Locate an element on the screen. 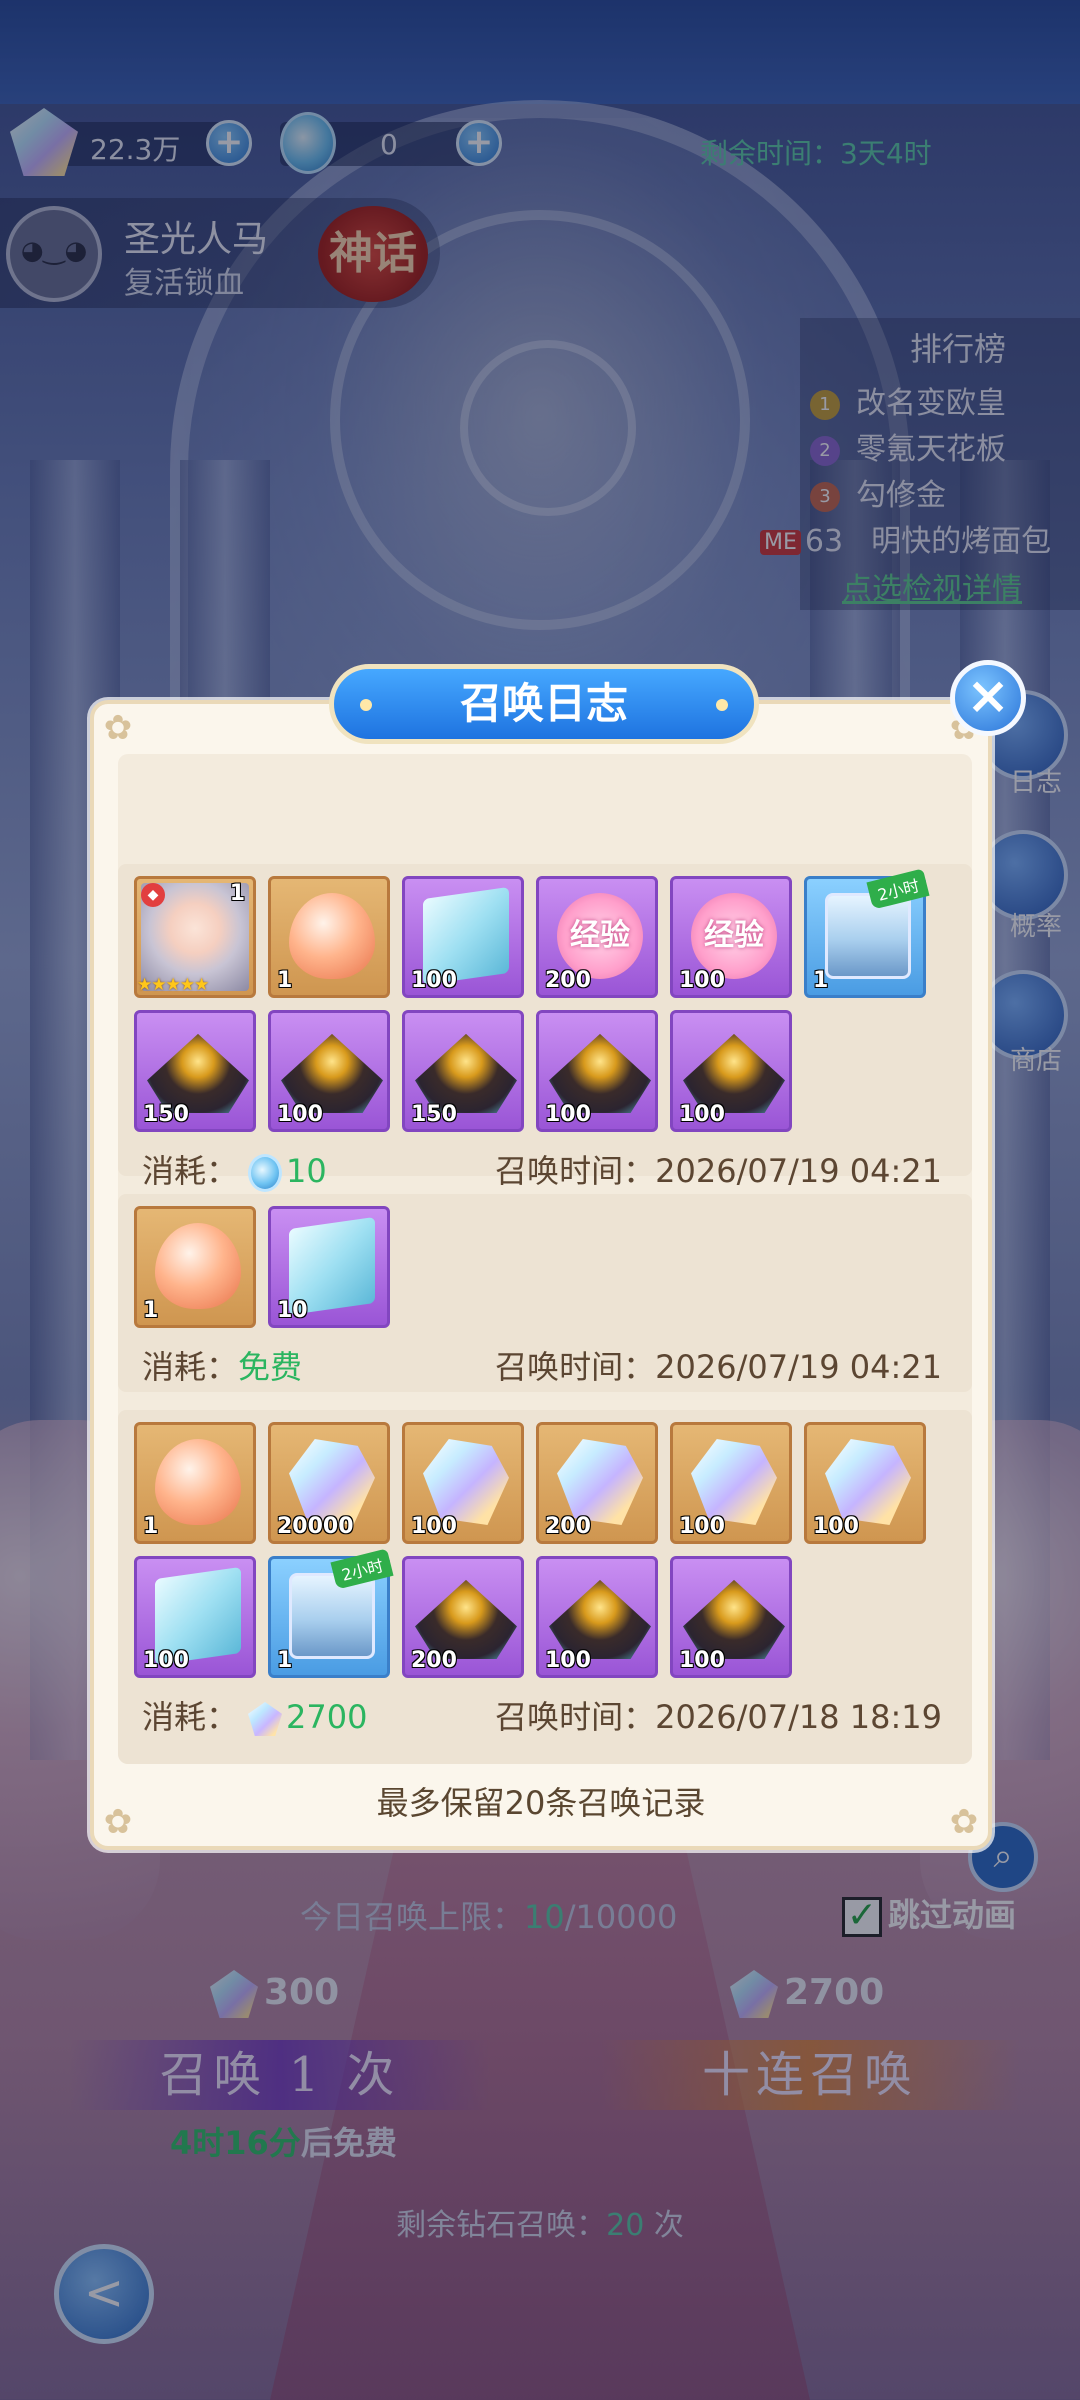 The width and height of the screenshot is (1080, 2400). cost-value: 免费 is located at coordinates (270, 1367).